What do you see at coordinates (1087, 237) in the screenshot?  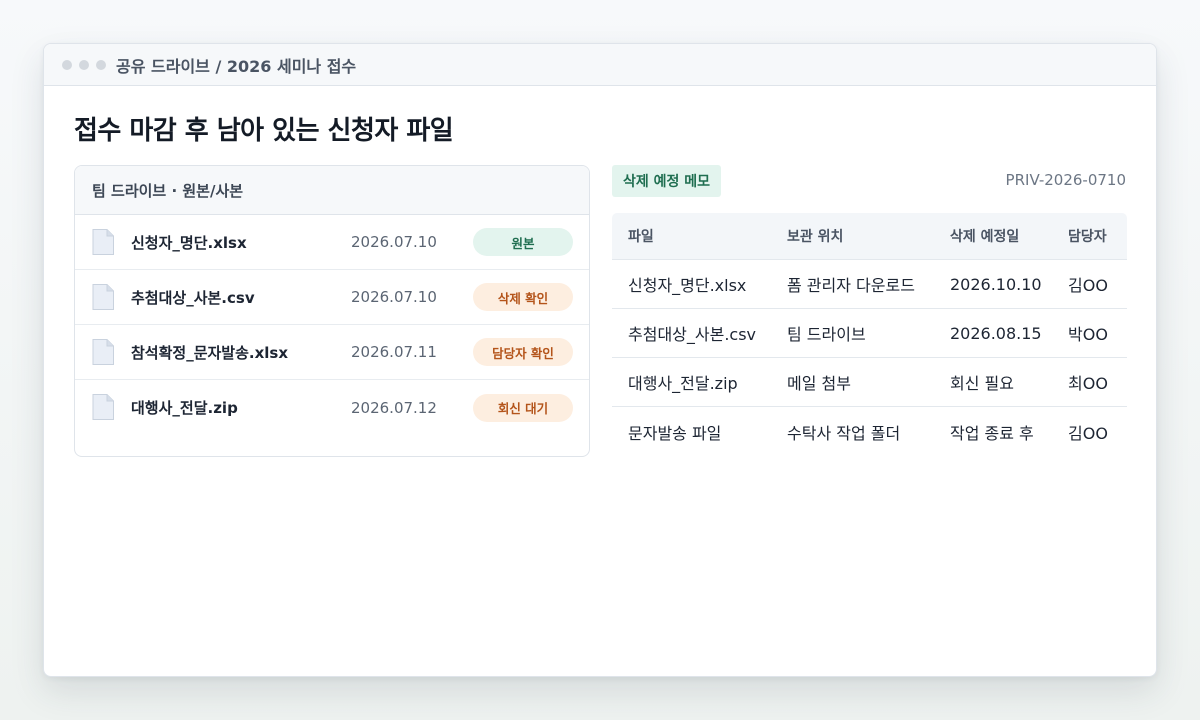 I see `column-header-owner: 담당자` at bounding box center [1087, 237].